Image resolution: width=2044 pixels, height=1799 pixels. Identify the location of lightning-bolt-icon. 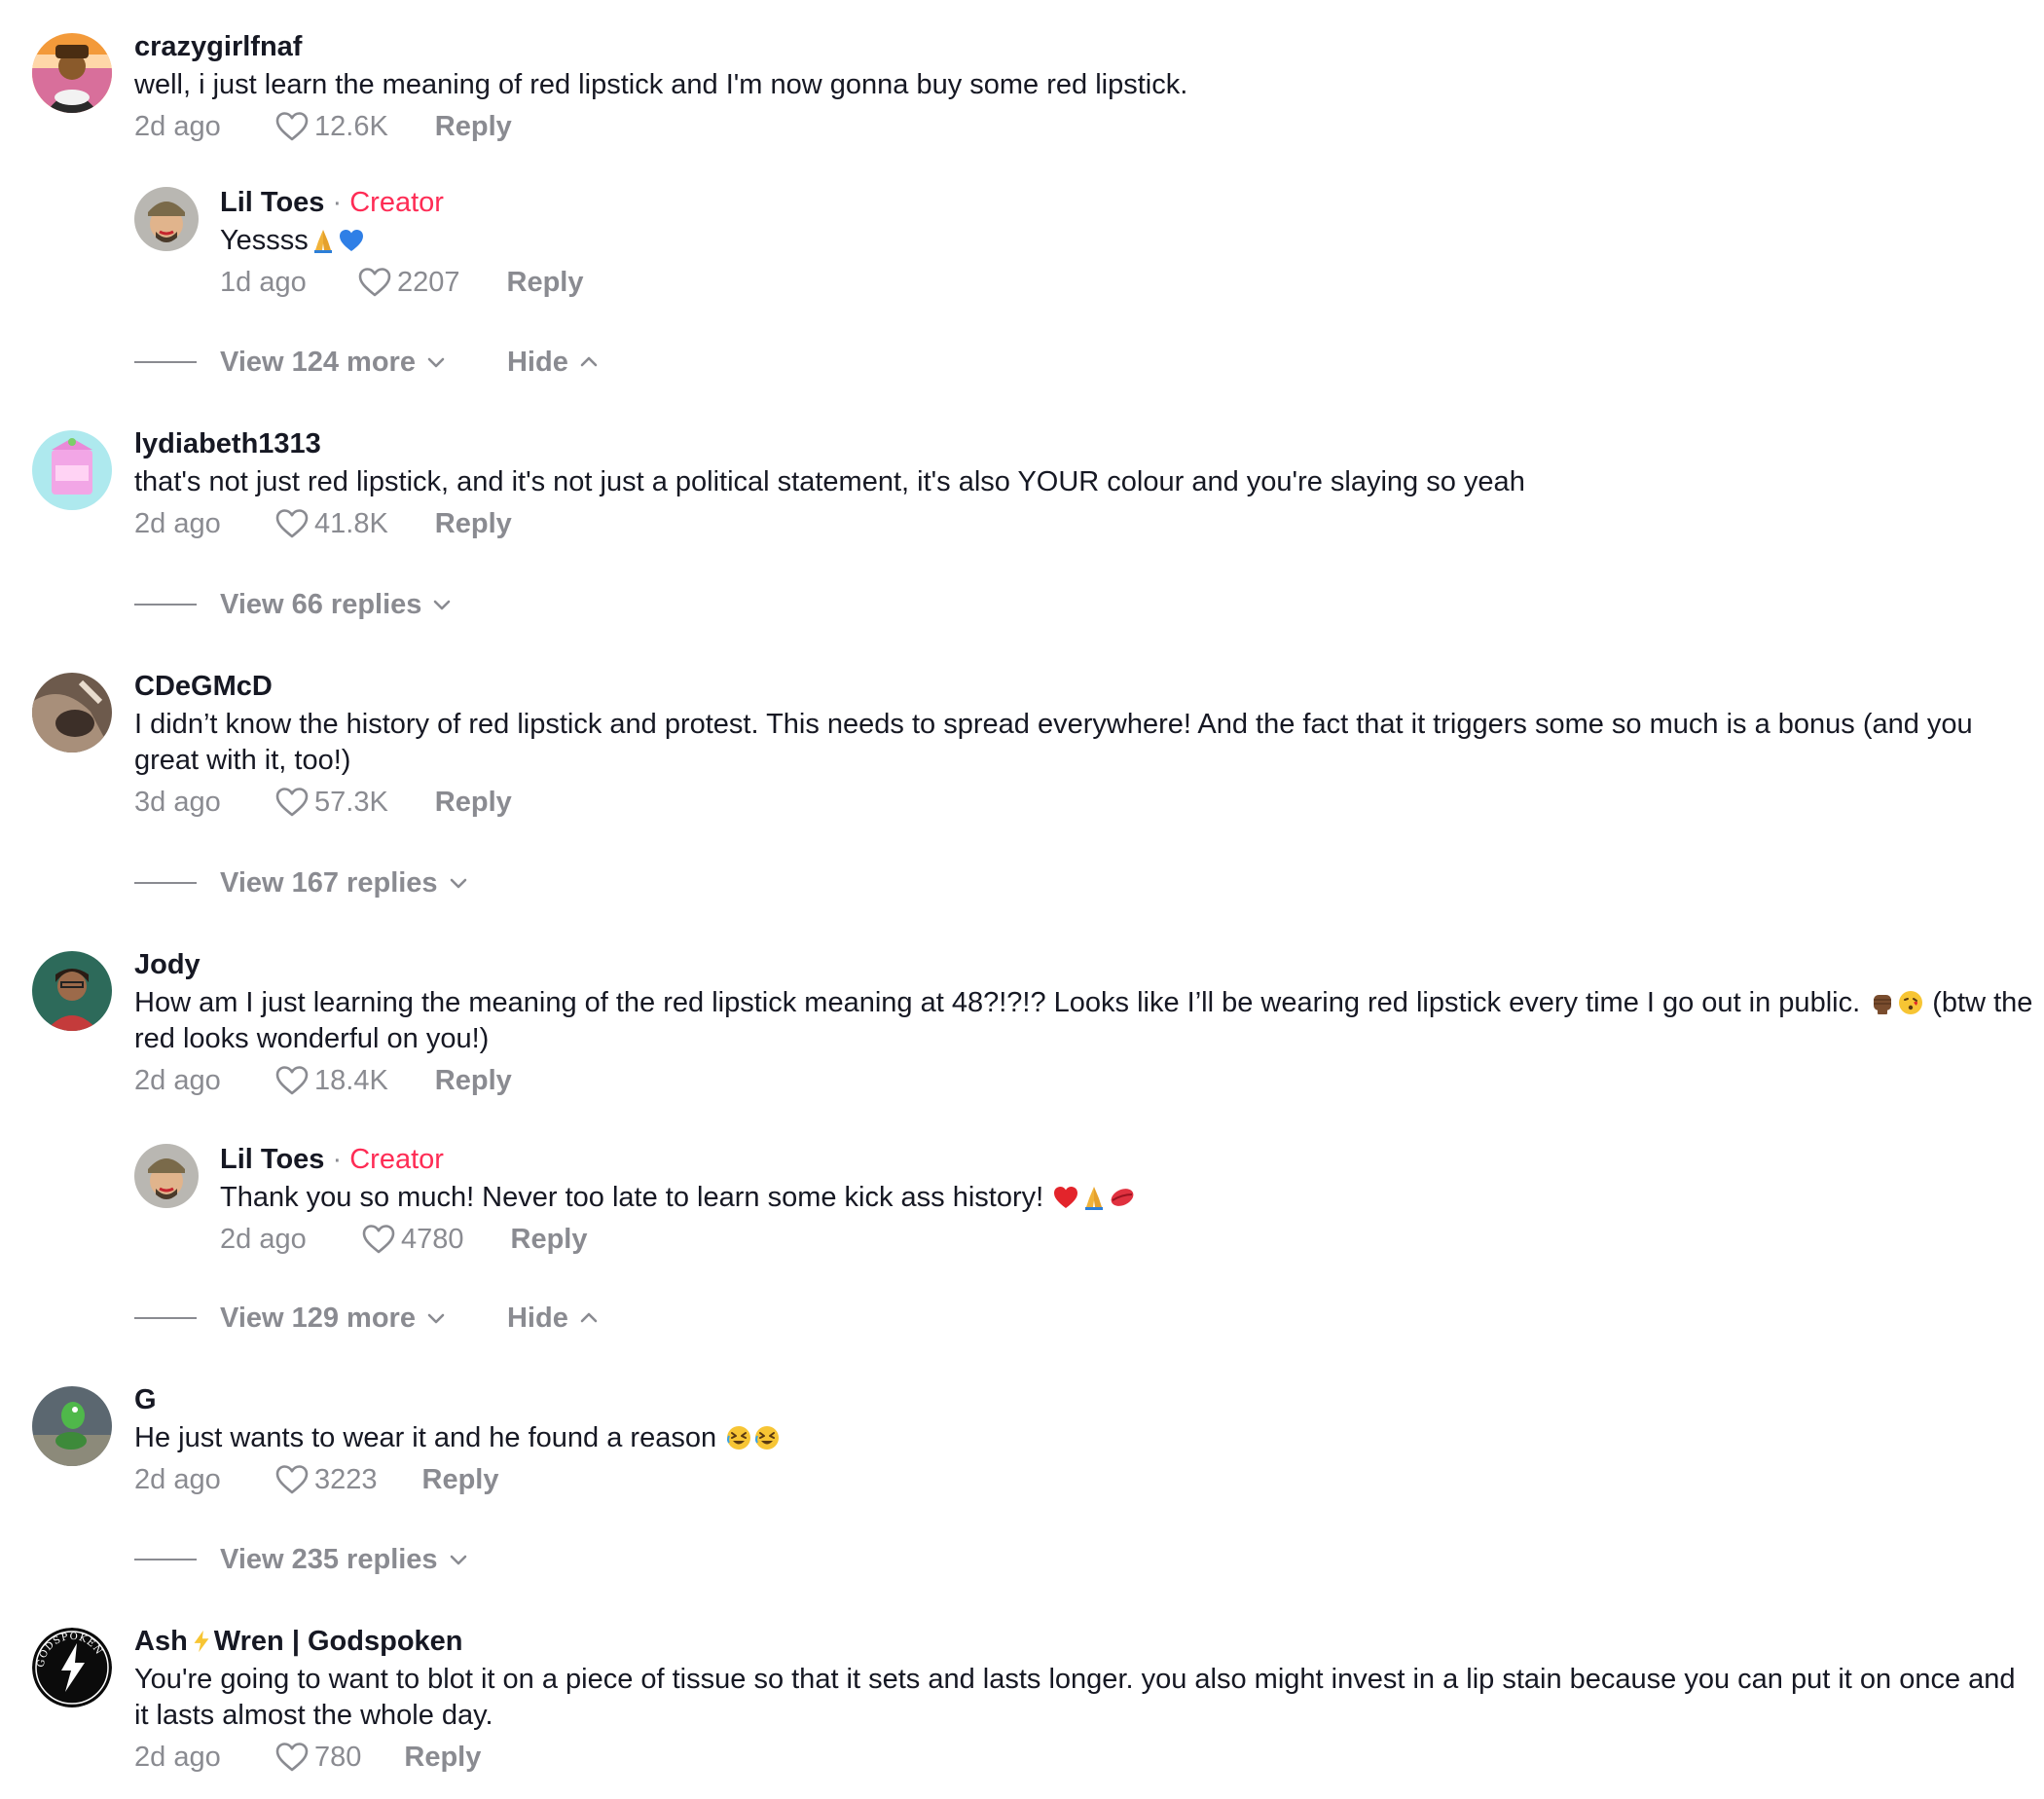
(202, 1641).